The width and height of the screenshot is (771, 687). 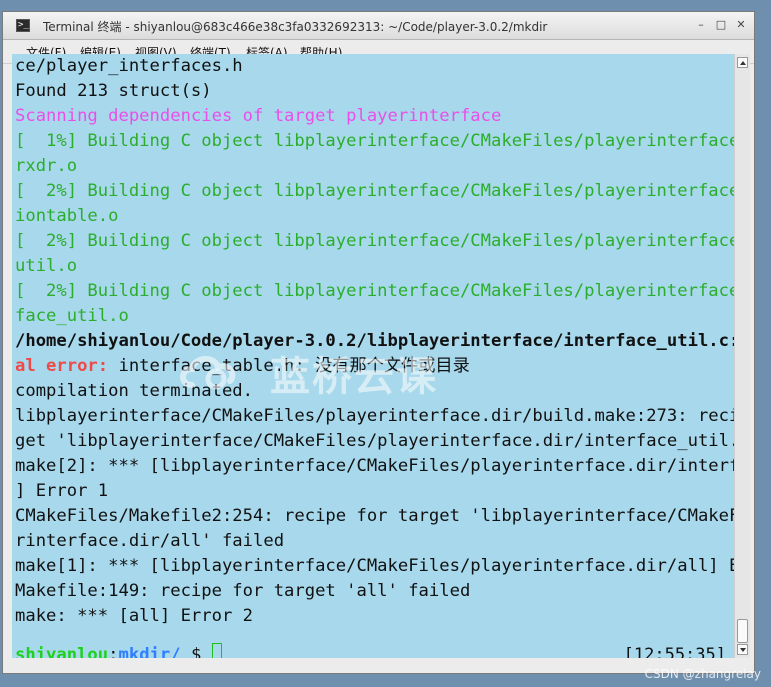 What do you see at coordinates (674, 651) in the screenshot?
I see `prompt-clock: [12:55:35]` at bounding box center [674, 651].